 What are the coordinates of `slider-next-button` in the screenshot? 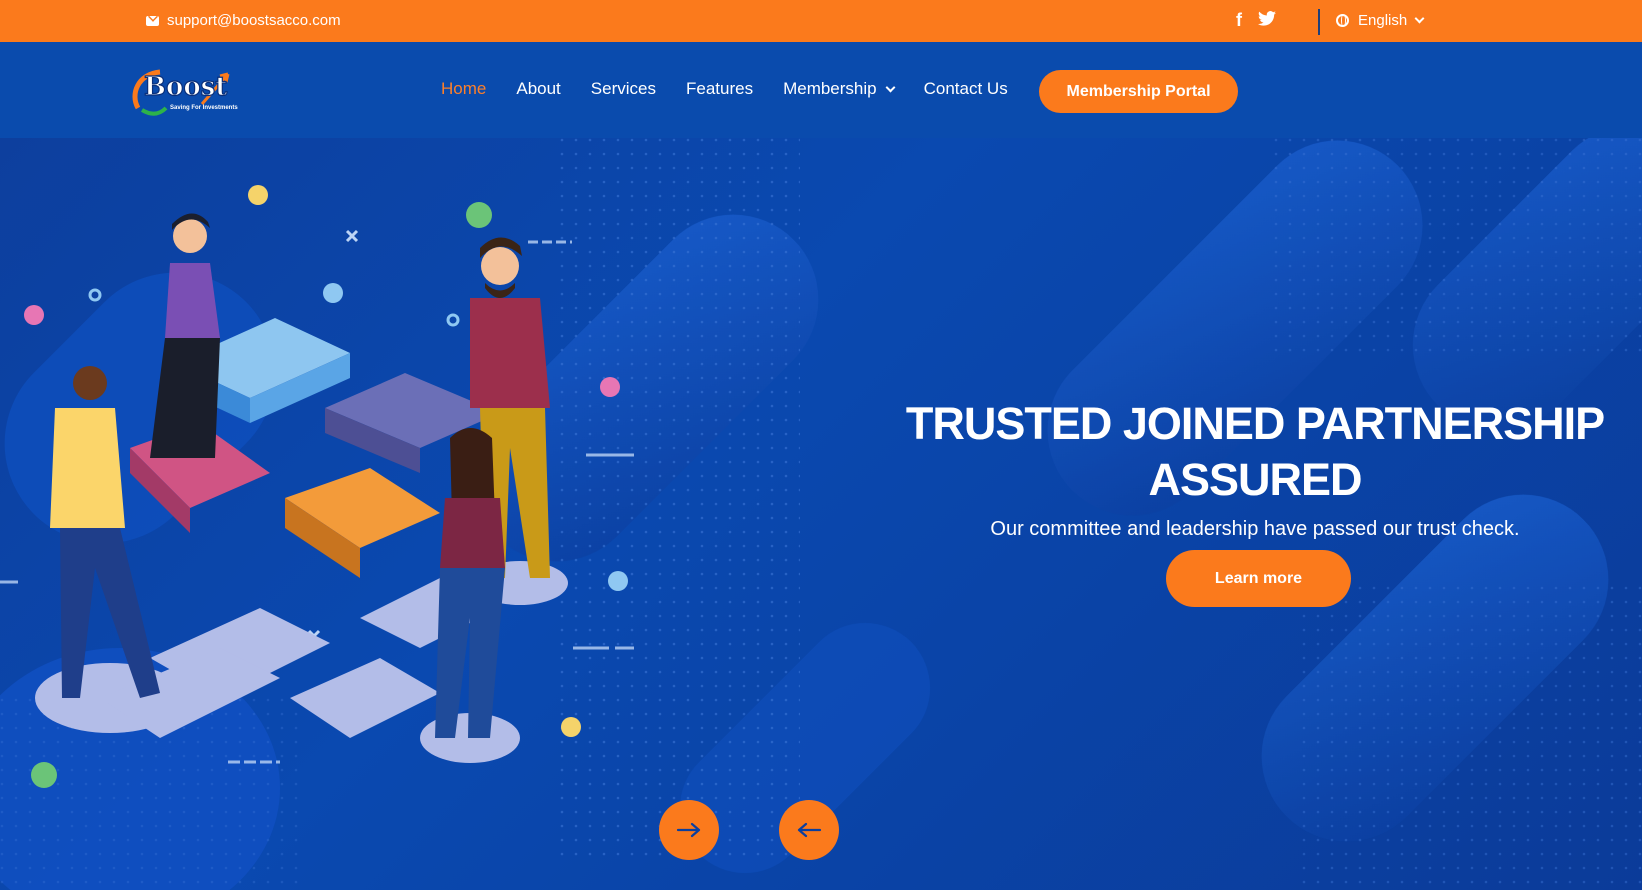 It's located at (689, 830).